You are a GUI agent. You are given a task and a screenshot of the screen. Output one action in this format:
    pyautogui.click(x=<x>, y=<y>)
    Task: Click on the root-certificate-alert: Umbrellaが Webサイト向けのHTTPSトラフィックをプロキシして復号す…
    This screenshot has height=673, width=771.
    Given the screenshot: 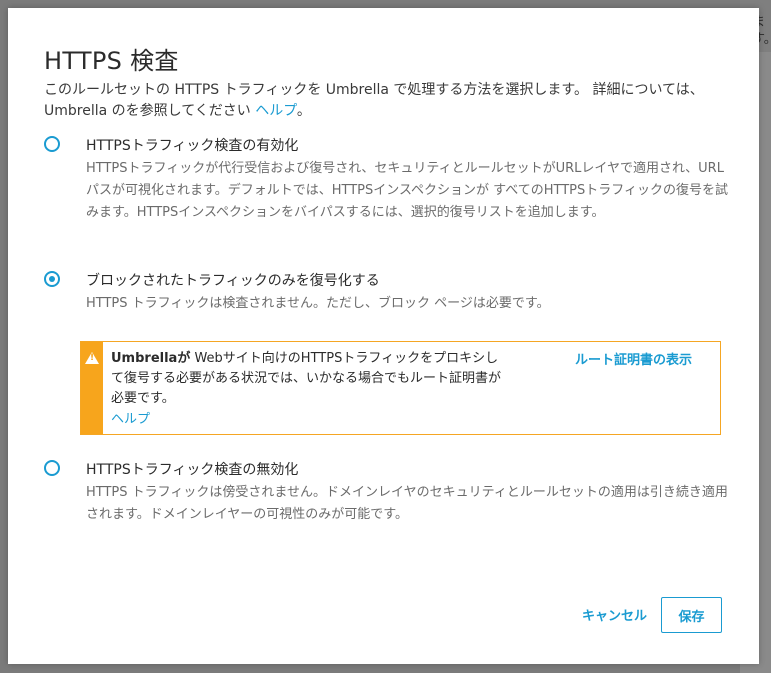 What is the action you would take?
    pyautogui.click(x=400, y=388)
    